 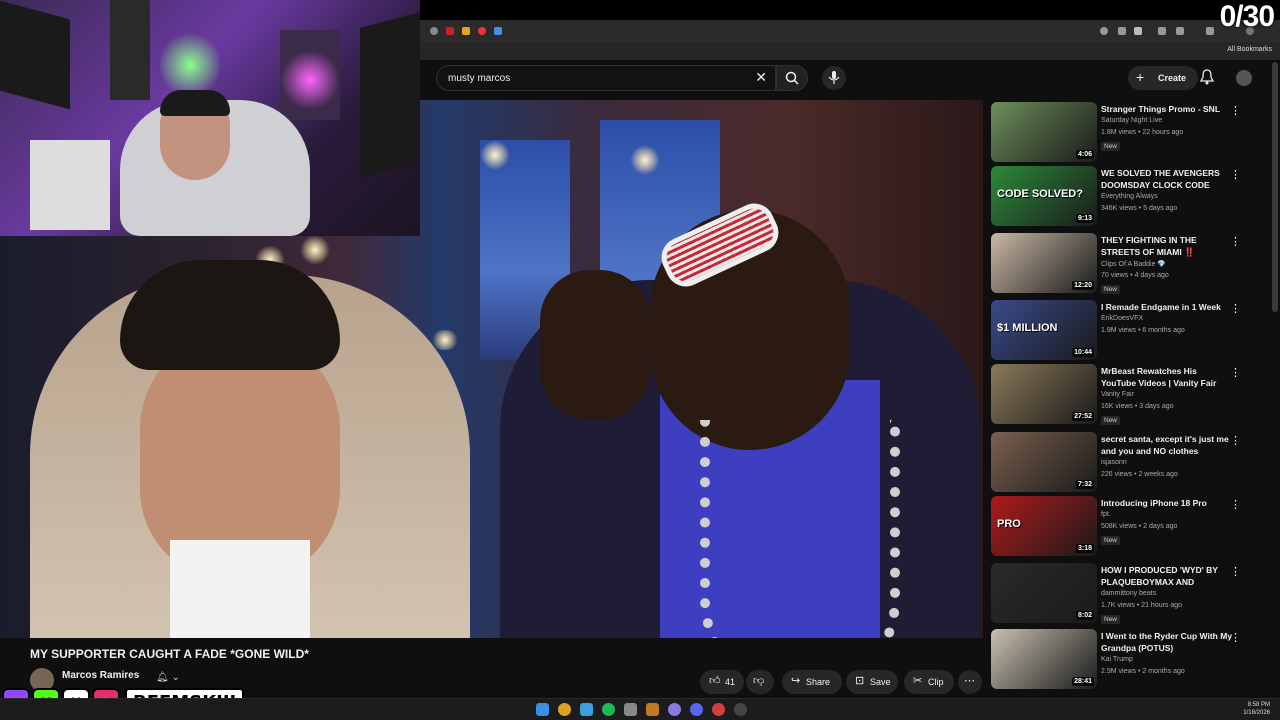 What do you see at coordinates (586, 709) in the screenshot?
I see `capcut-icon` at bounding box center [586, 709].